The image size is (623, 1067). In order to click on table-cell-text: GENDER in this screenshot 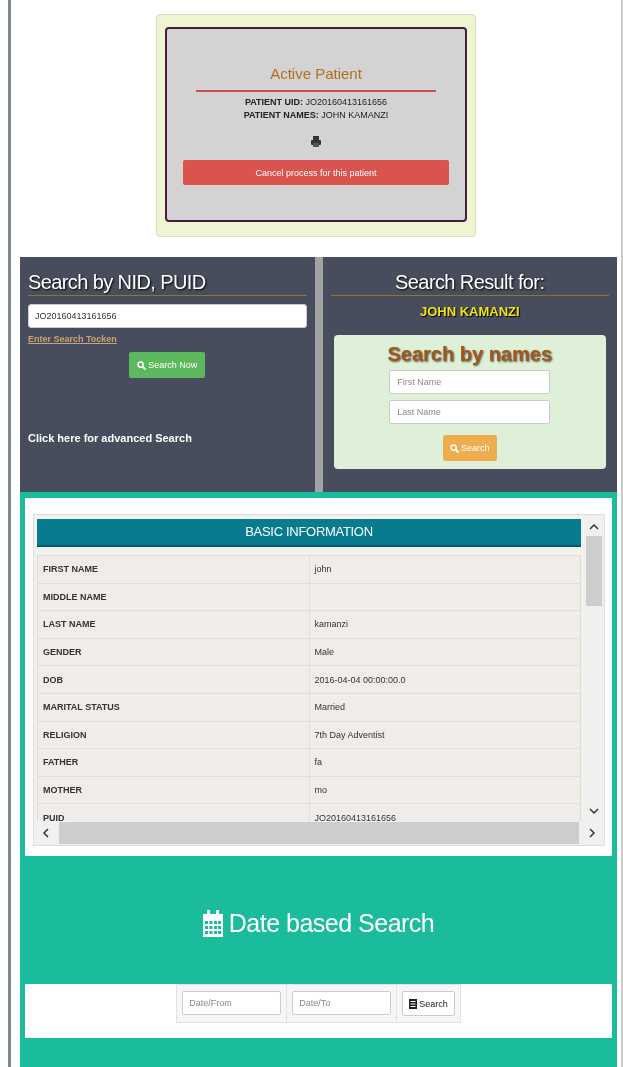, I will do `click(62, 653)`.